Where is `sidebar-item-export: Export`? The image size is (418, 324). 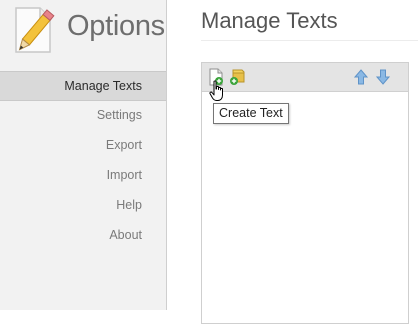 sidebar-item-export: Export is located at coordinates (83, 146).